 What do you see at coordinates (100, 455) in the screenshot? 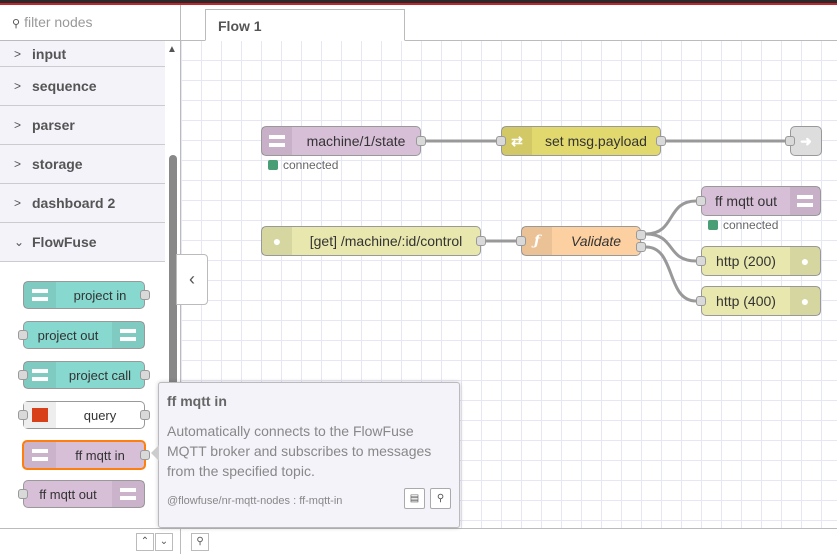
I see `node-label: ff mqtt in` at bounding box center [100, 455].